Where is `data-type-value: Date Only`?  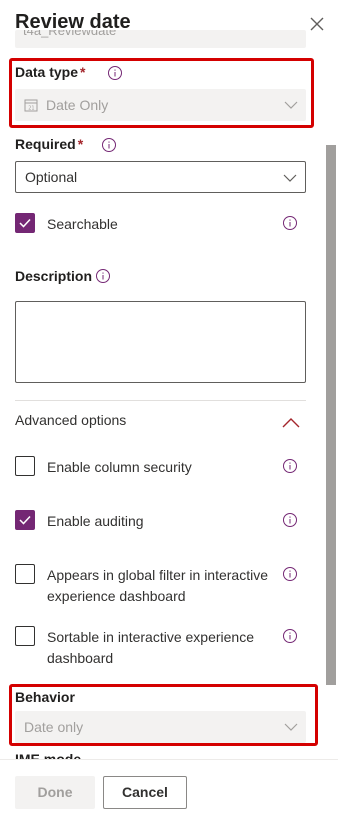
data-type-value: Date Only is located at coordinates (77, 105).